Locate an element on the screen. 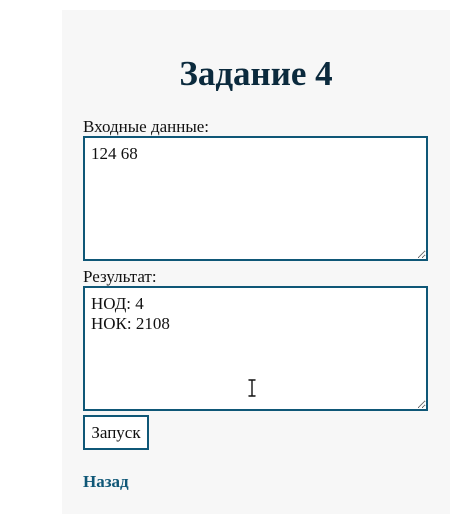  result-label: Результат: is located at coordinates (120, 276).